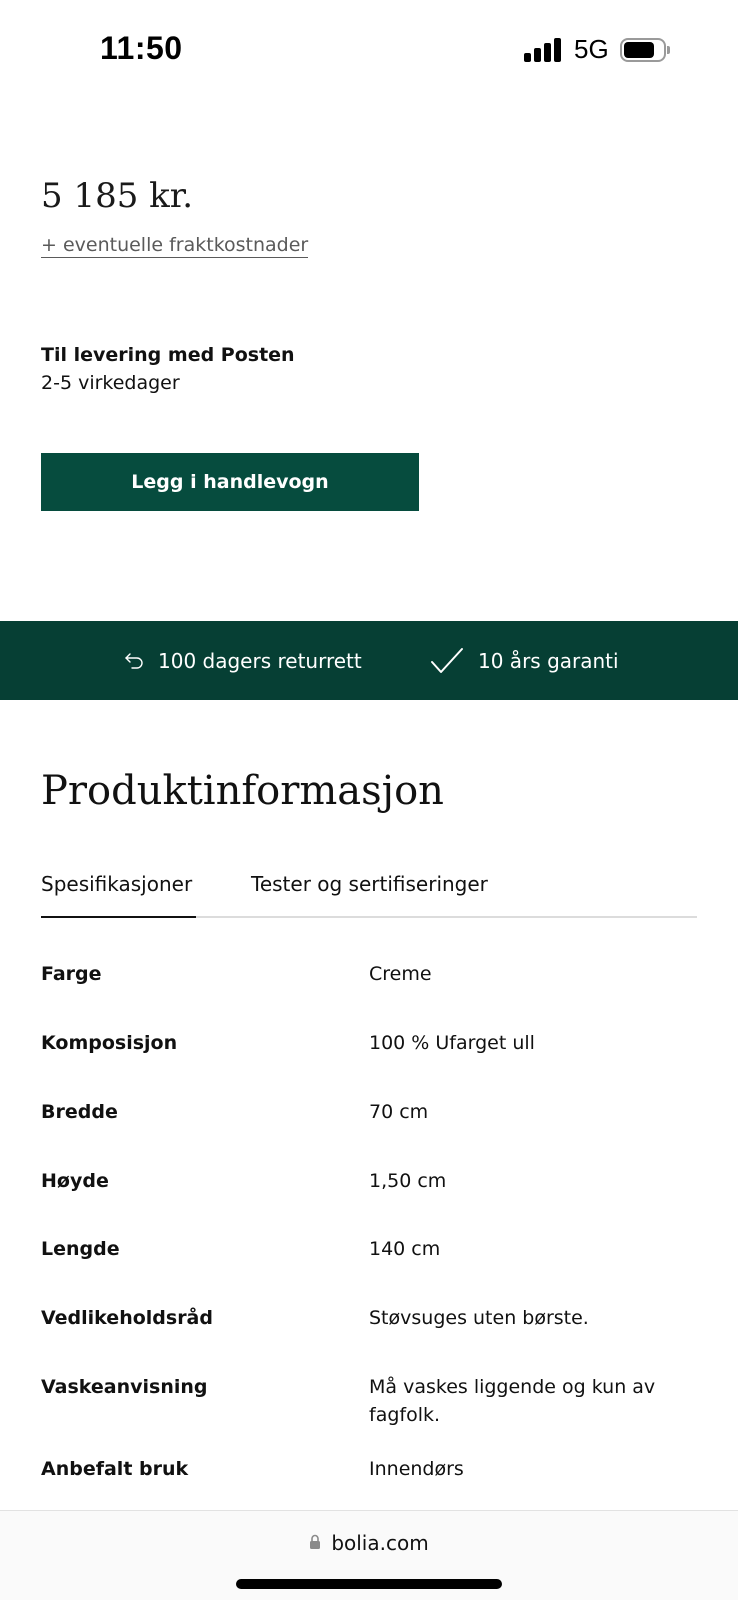 The image size is (738, 1600). What do you see at coordinates (399, 1112) in the screenshot?
I see `spec-value: 70 cm` at bounding box center [399, 1112].